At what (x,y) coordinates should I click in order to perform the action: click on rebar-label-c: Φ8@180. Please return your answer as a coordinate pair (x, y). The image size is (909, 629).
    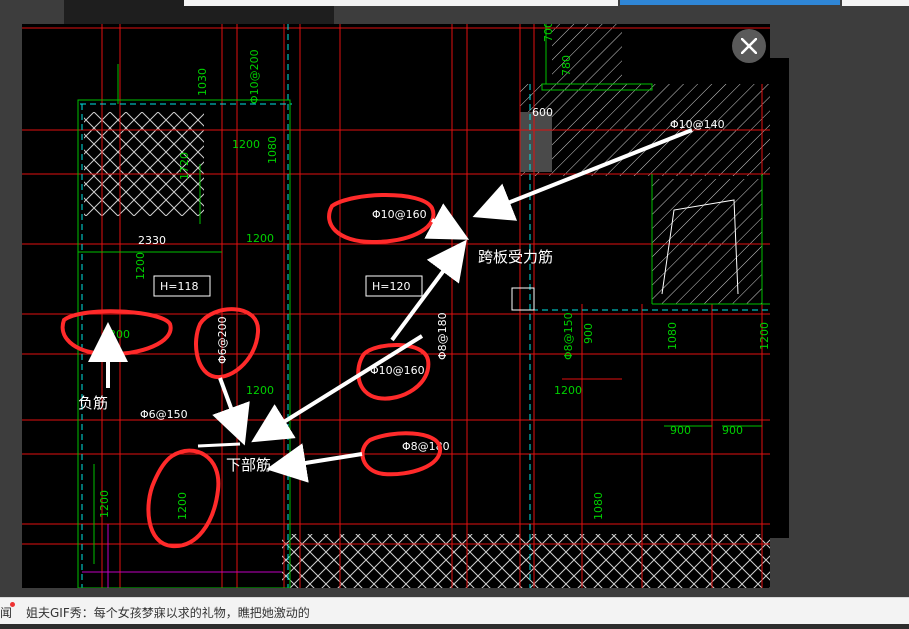
    Looking at the image, I should click on (426, 446).